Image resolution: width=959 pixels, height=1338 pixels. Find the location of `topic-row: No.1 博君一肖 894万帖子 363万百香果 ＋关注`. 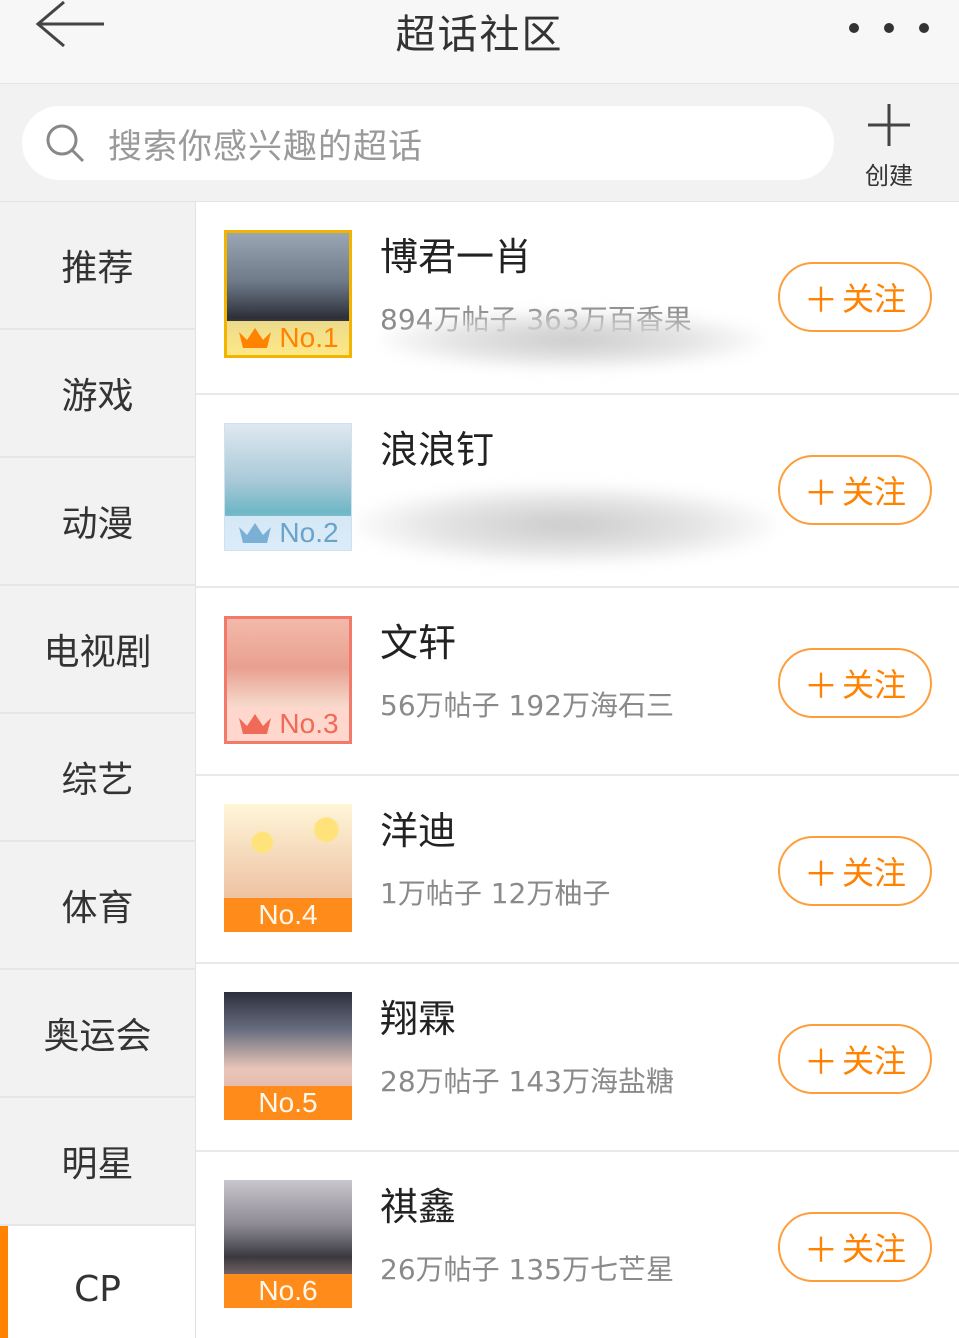

topic-row: No.1 博君一肖 894万帖子 363万百香果 ＋关注 is located at coordinates (577, 298).